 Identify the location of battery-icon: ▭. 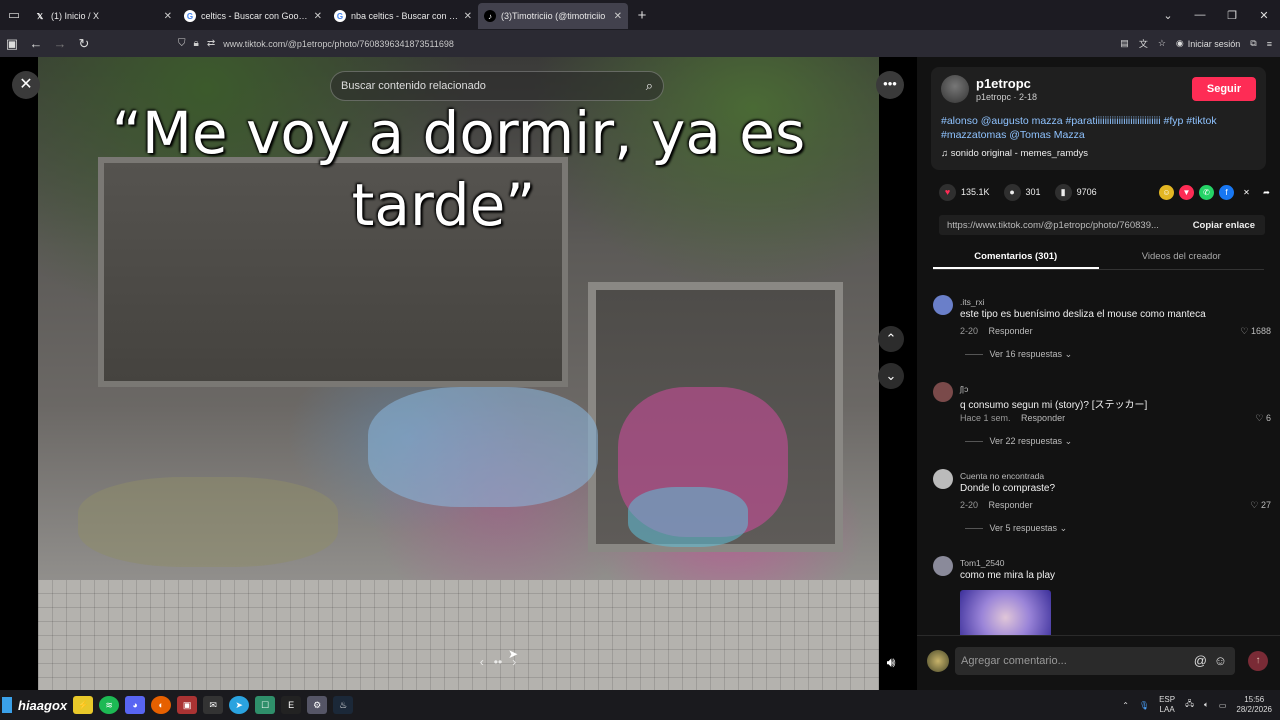
(1223, 705).